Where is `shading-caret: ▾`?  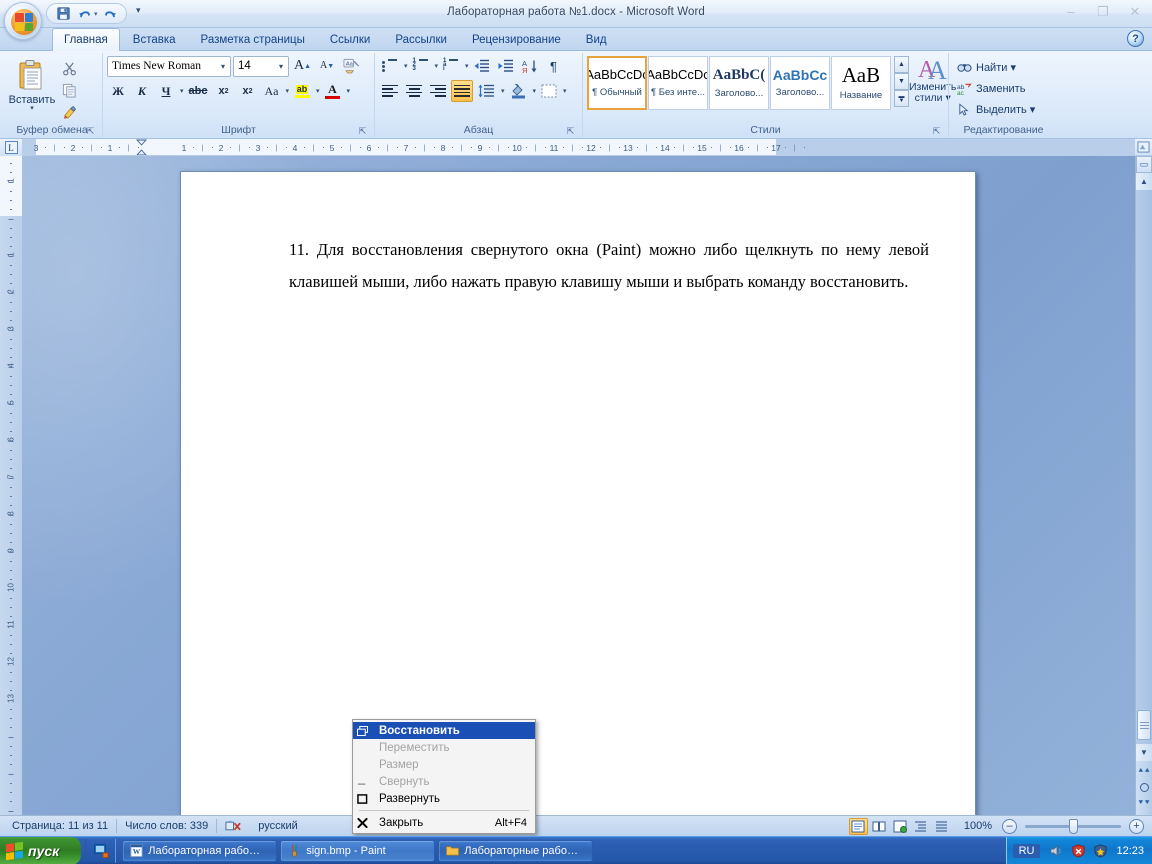 shading-caret: ▾ is located at coordinates (535, 91).